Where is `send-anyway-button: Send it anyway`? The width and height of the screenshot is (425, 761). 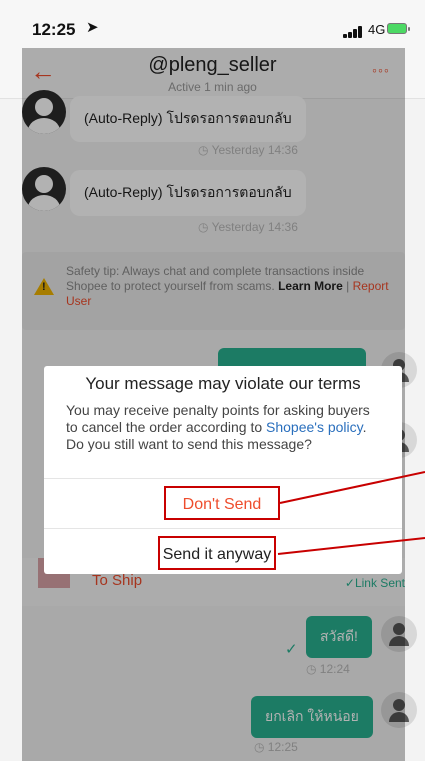 send-anyway-button: Send it anyway is located at coordinates (217, 553).